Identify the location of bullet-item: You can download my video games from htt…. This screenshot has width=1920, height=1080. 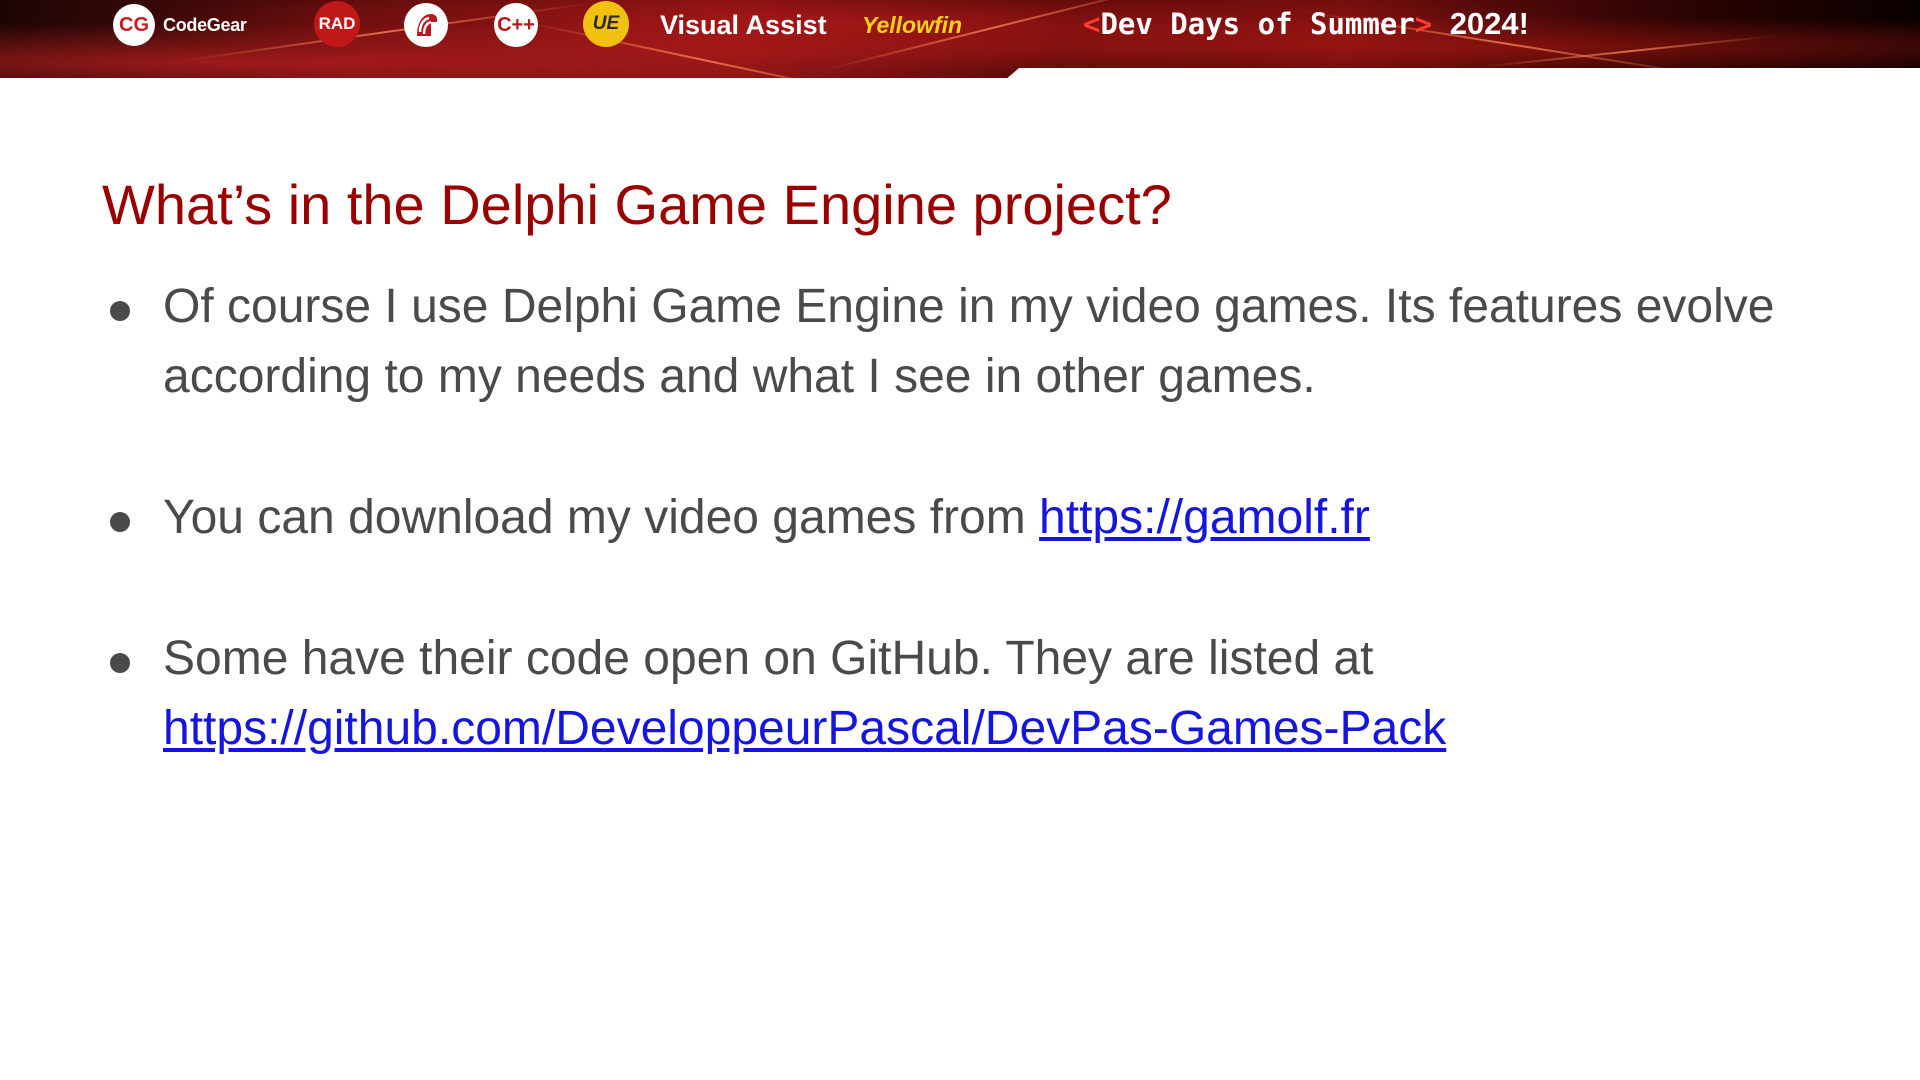
(988, 518).